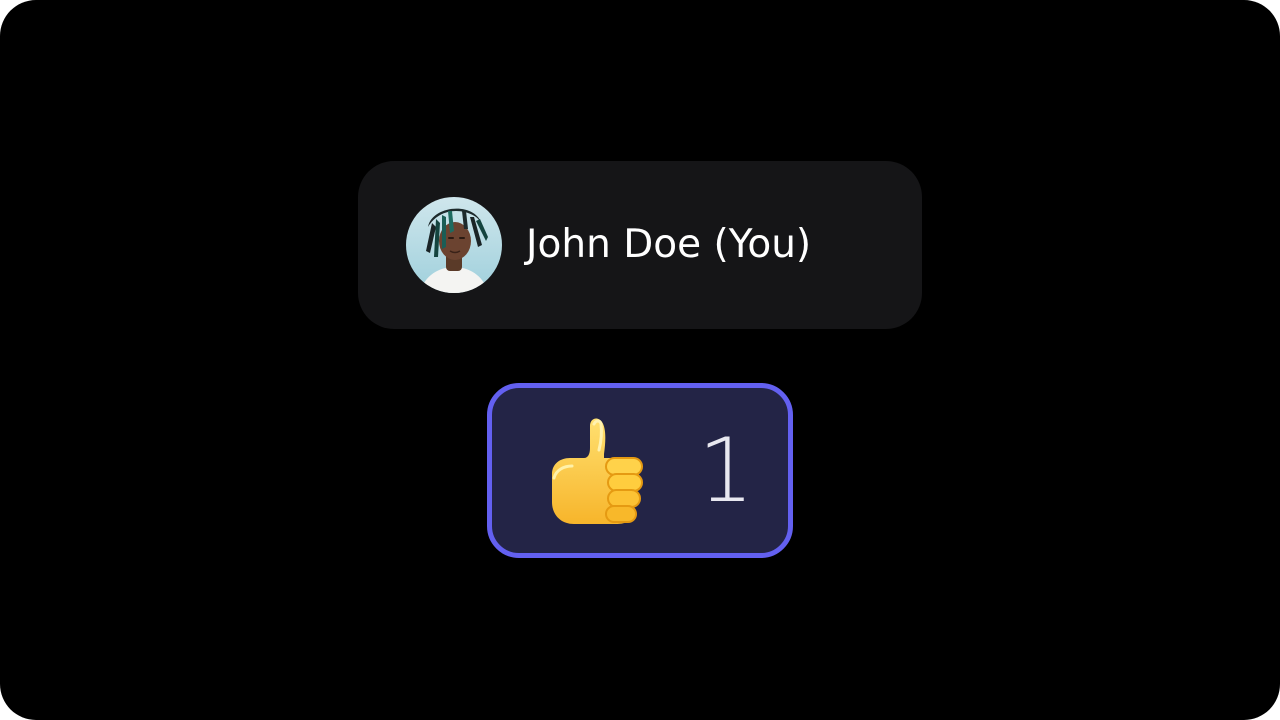 This screenshot has width=1280, height=720. Describe the element at coordinates (669, 244) in the screenshot. I see `participant-name: John Doe (You)` at that location.